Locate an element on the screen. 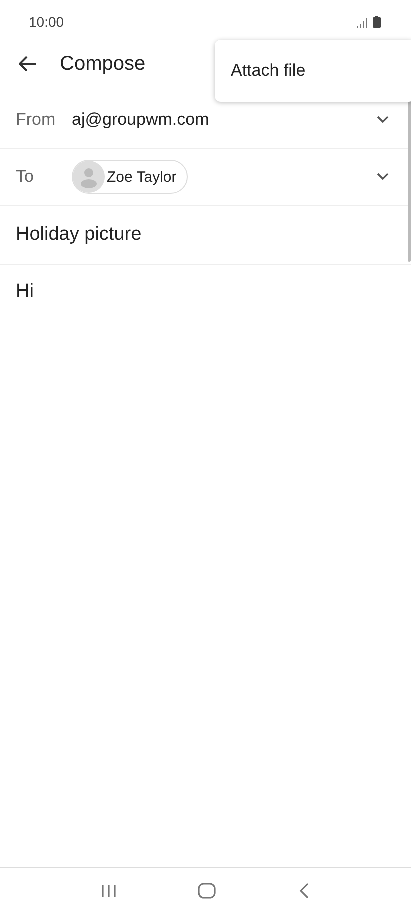 The height and width of the screenshot is (914, 411). menu-item: Attach file is located at coordinates (260, 71).